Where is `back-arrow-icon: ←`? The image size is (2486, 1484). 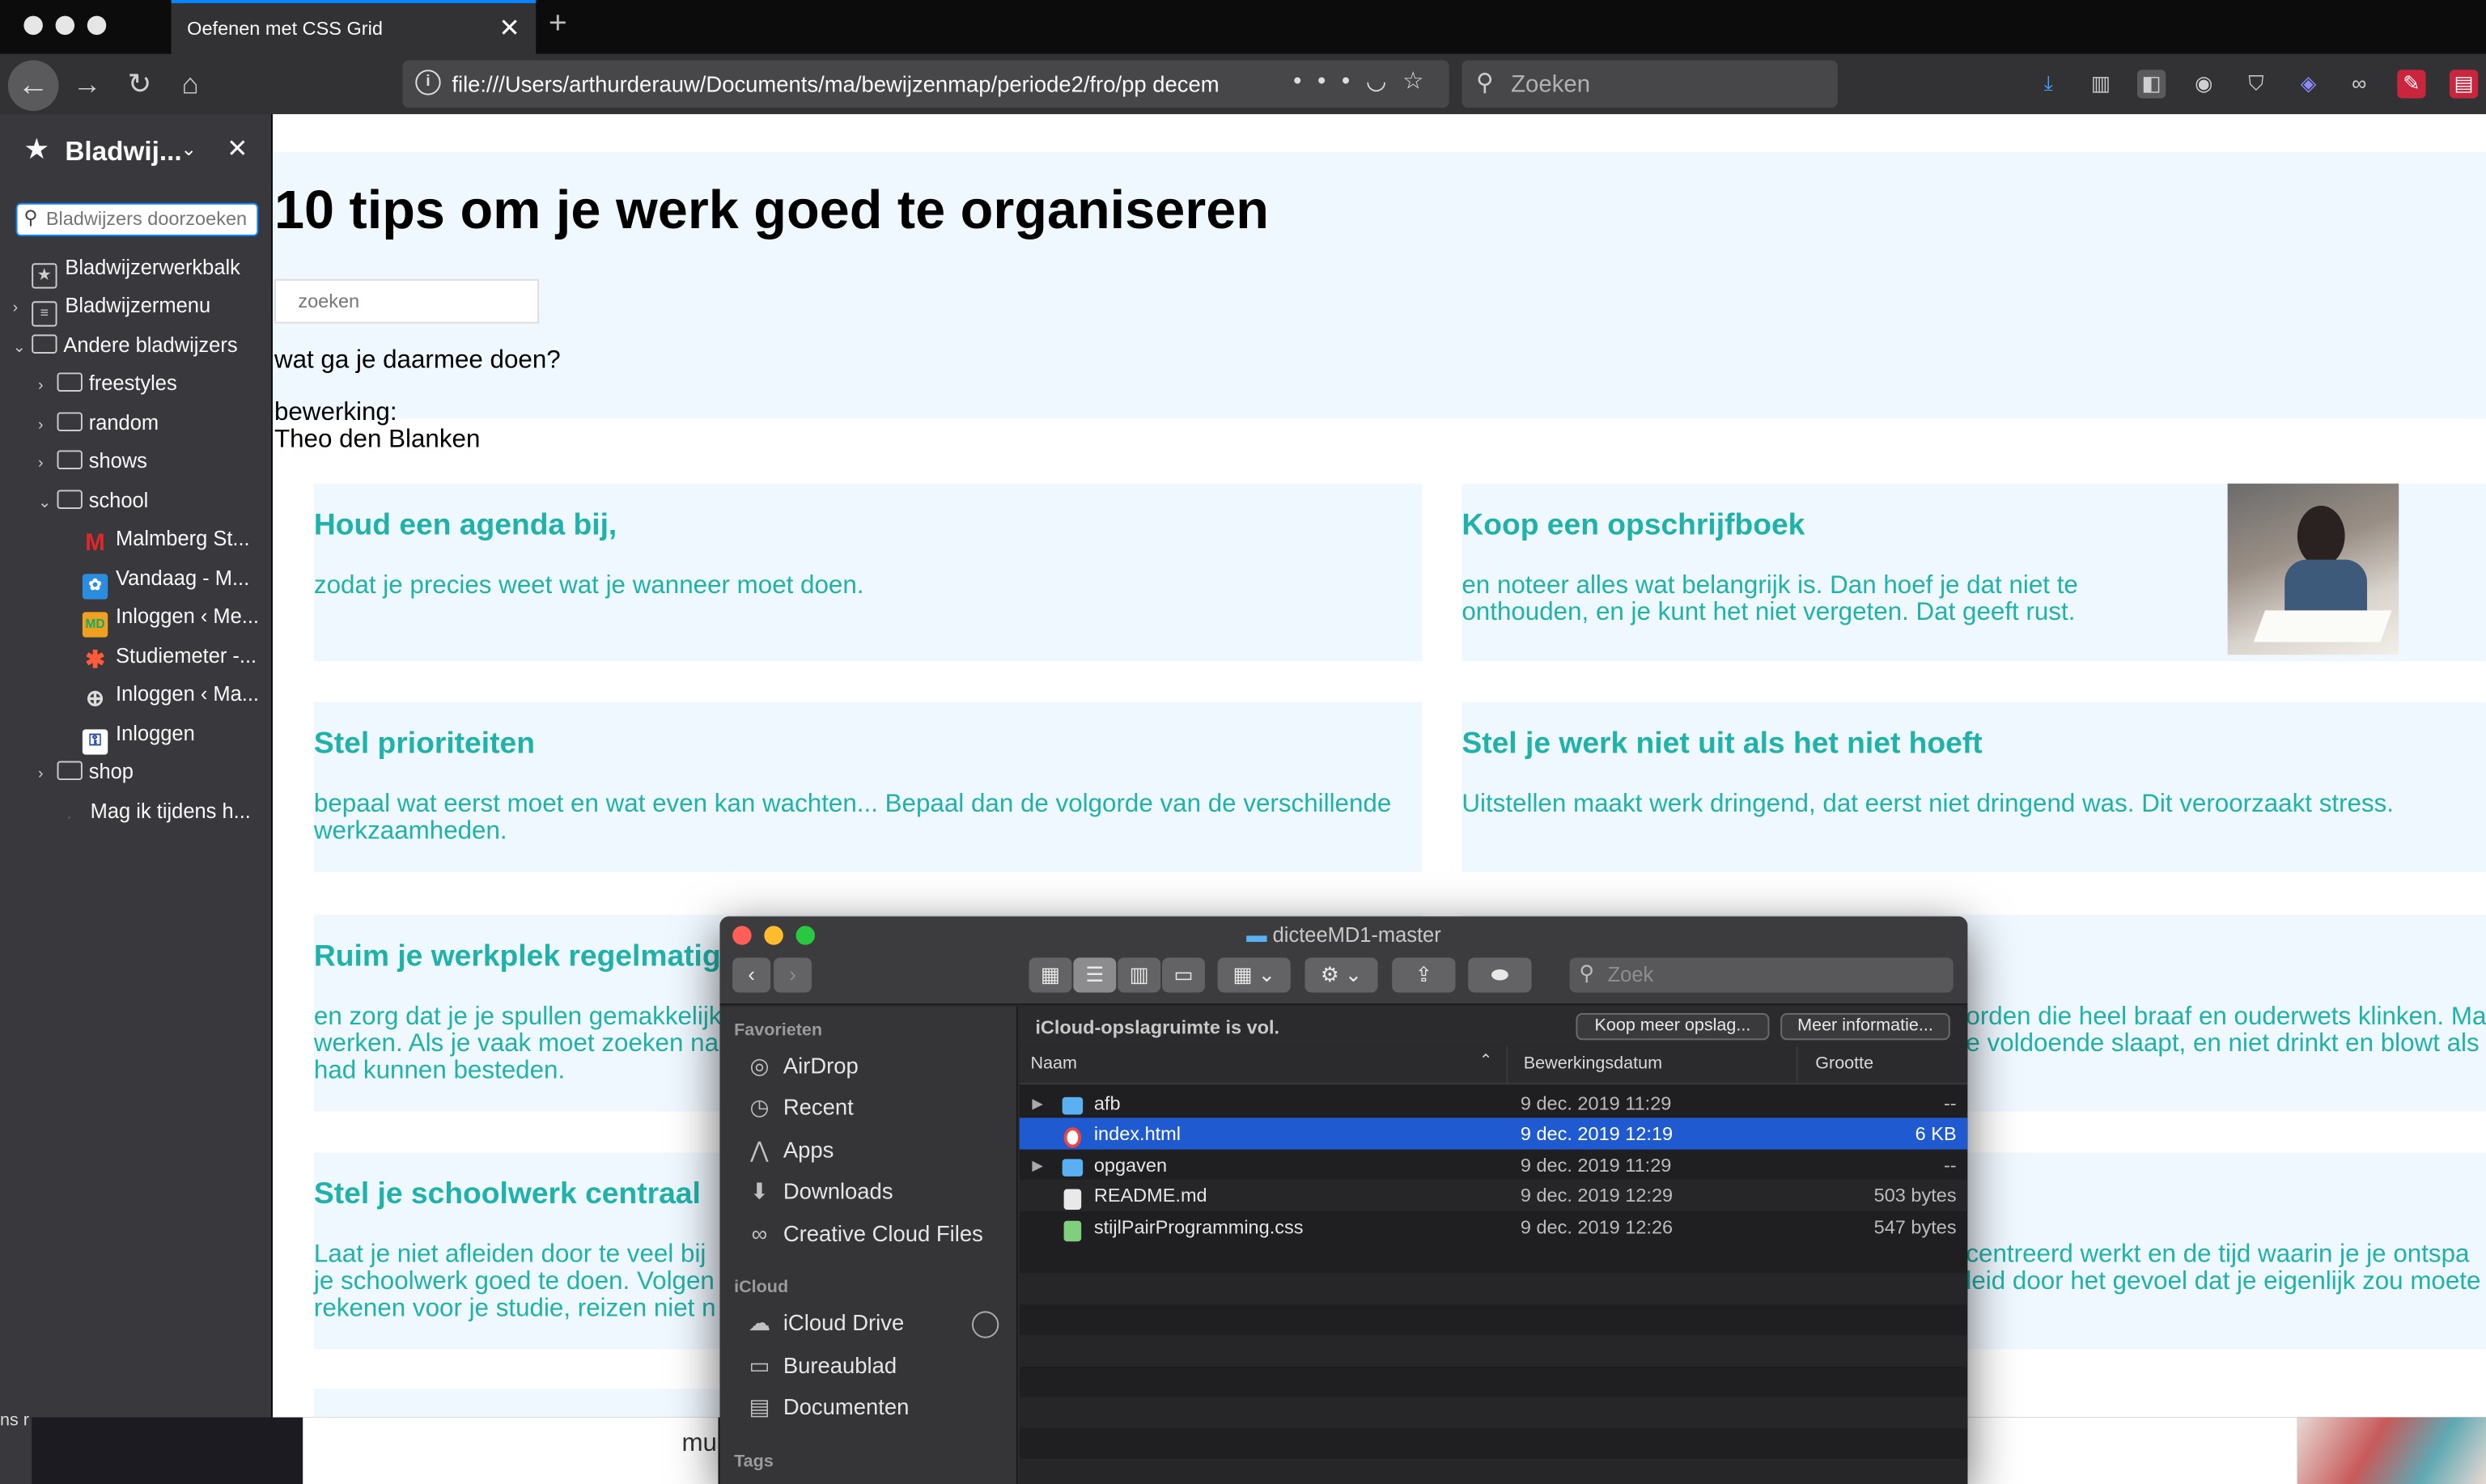 back-arrow-icon: ← is located at coordinates (33, 86).